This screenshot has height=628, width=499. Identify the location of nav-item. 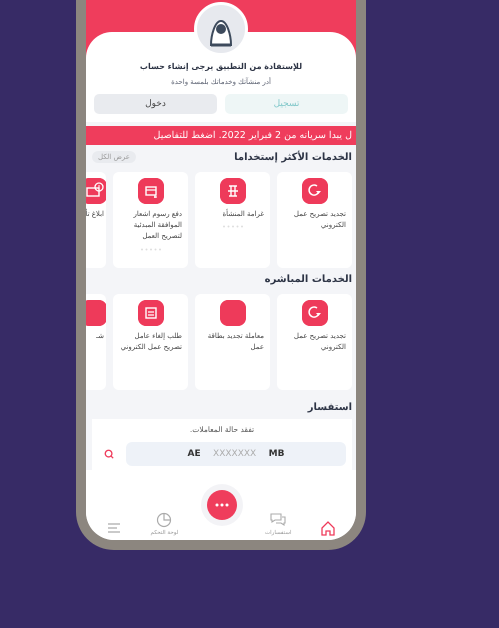
(328, 528).